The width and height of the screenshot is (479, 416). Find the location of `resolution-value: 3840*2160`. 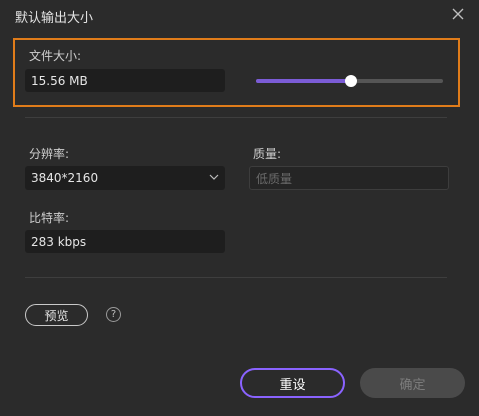

resolution-value: 3840*2160 is located at coordinates (65, 178).